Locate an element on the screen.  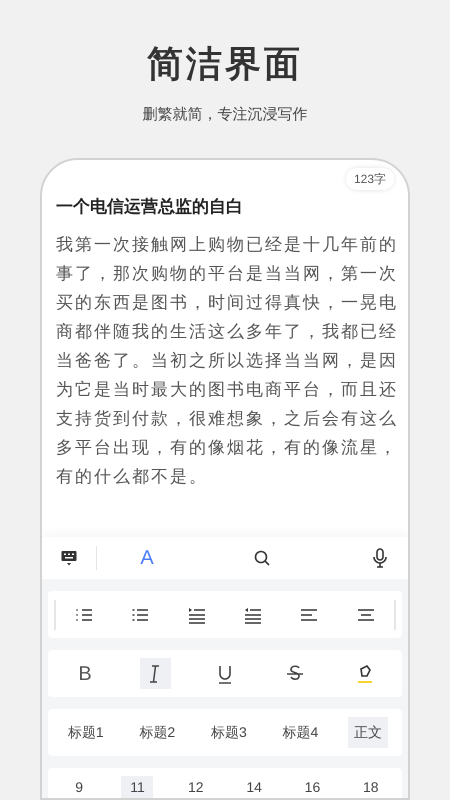
style-option: 标题4 is located at coordinates (300, 732).